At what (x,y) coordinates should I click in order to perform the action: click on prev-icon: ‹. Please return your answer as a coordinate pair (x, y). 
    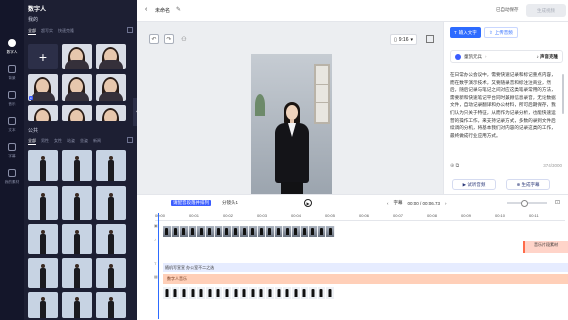
    Looking at the image, I should click on (388, 203).